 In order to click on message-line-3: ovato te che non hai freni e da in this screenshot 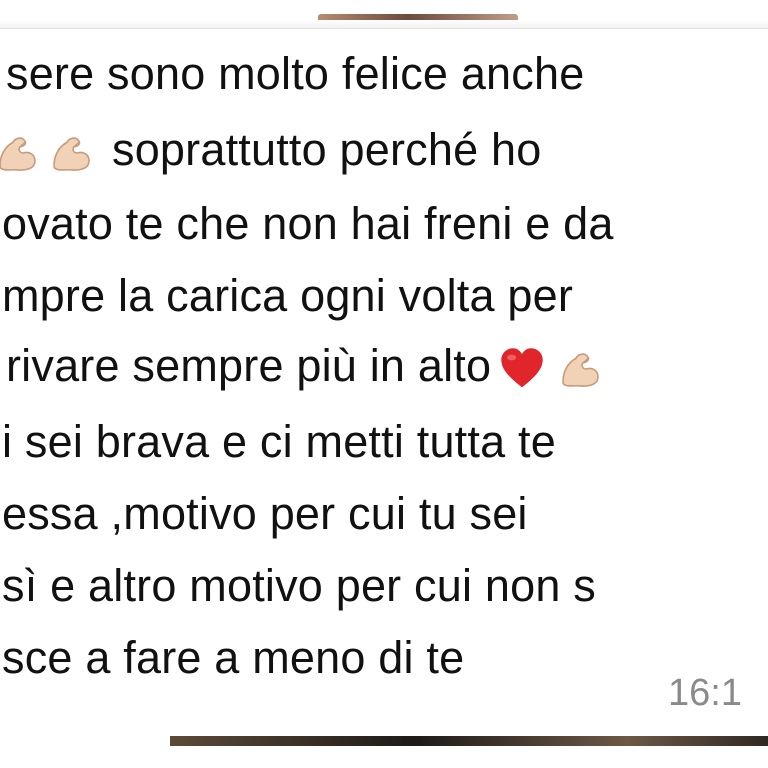, I will do `click(308, 223)`.